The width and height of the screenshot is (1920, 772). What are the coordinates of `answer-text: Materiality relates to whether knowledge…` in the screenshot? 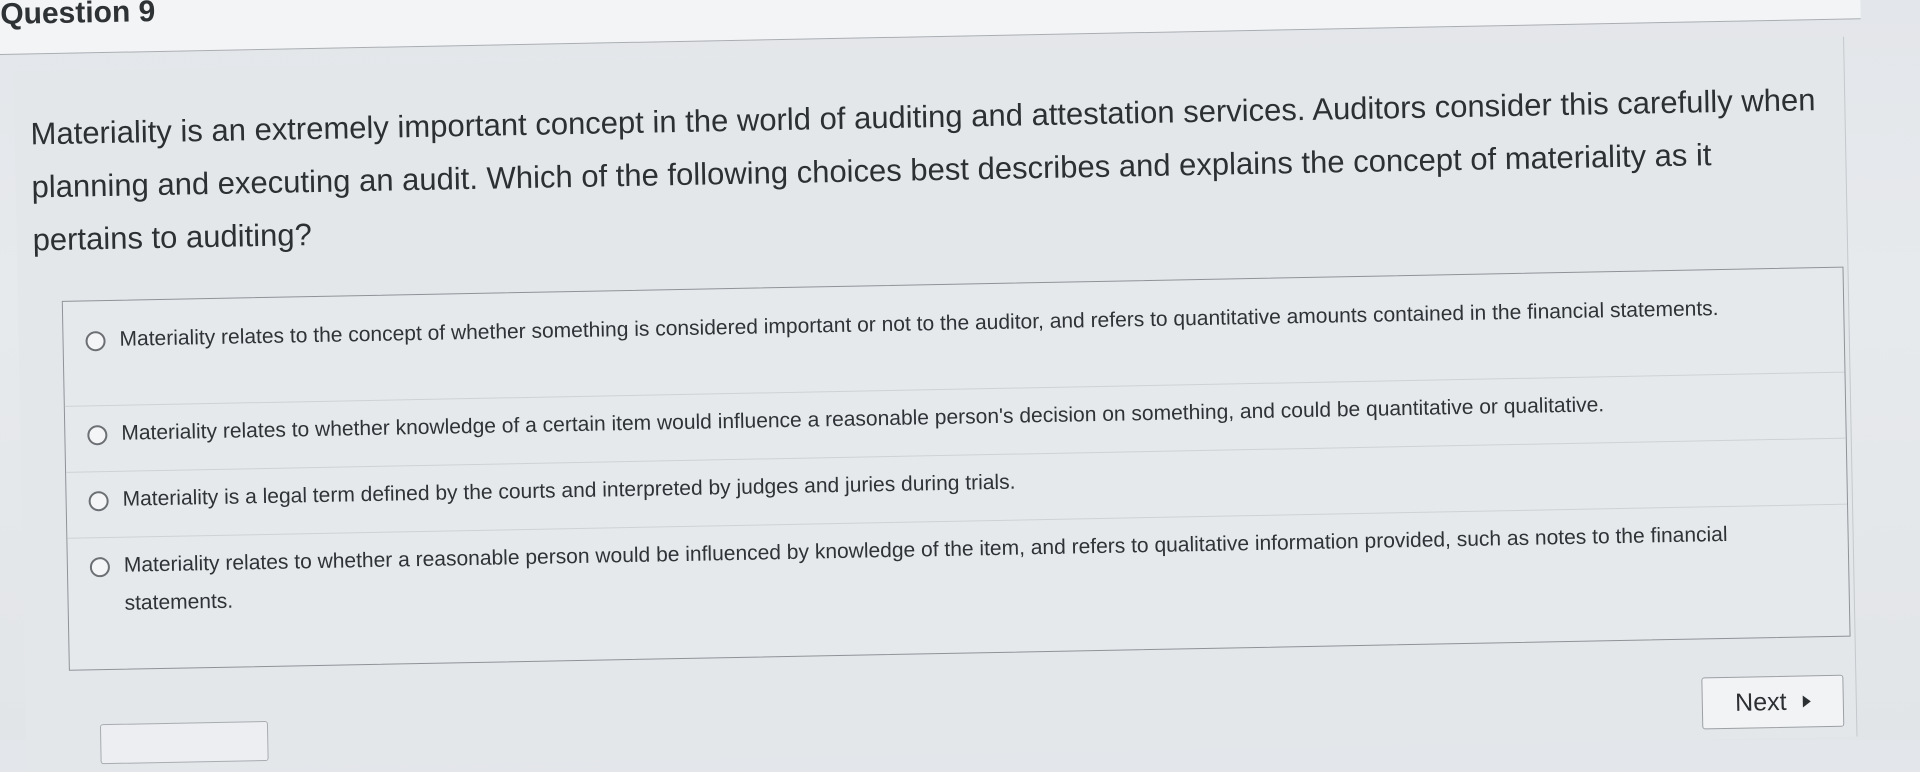 It's located at (863, 419).